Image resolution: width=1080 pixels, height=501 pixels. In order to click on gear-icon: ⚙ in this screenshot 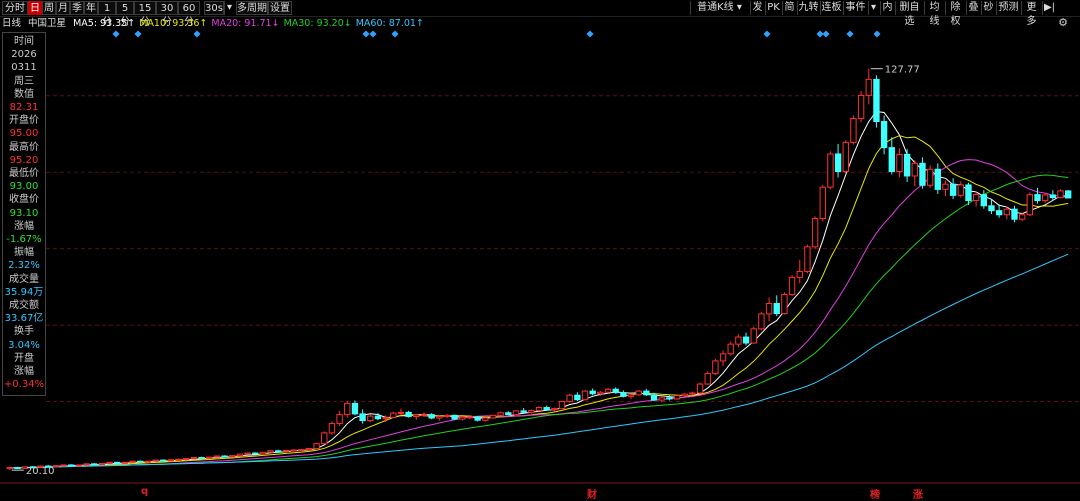, I will do `click(1063, 23)`.